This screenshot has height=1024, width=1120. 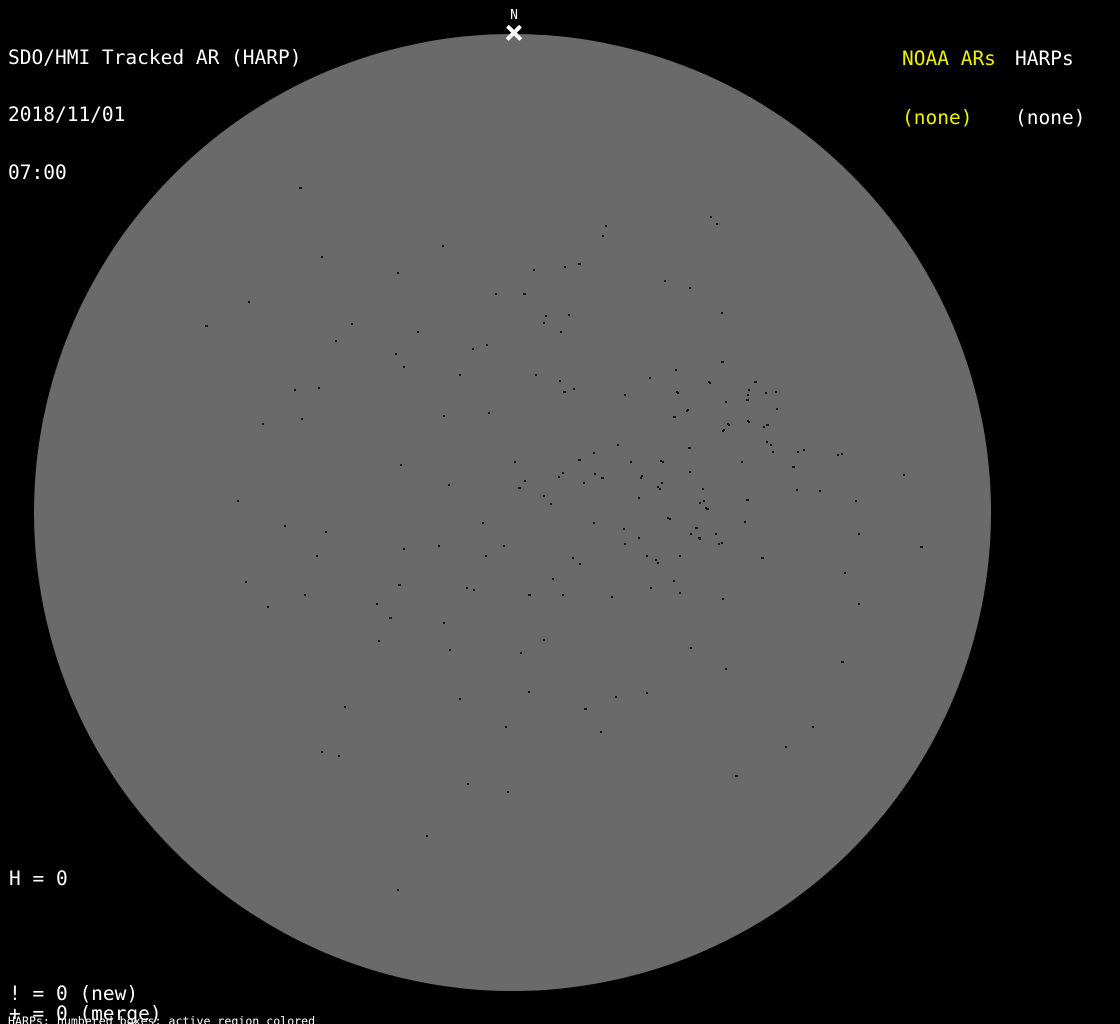 I want to click on noaa-ars-block: NOAA ARs (none), so click(x=949, y=88).